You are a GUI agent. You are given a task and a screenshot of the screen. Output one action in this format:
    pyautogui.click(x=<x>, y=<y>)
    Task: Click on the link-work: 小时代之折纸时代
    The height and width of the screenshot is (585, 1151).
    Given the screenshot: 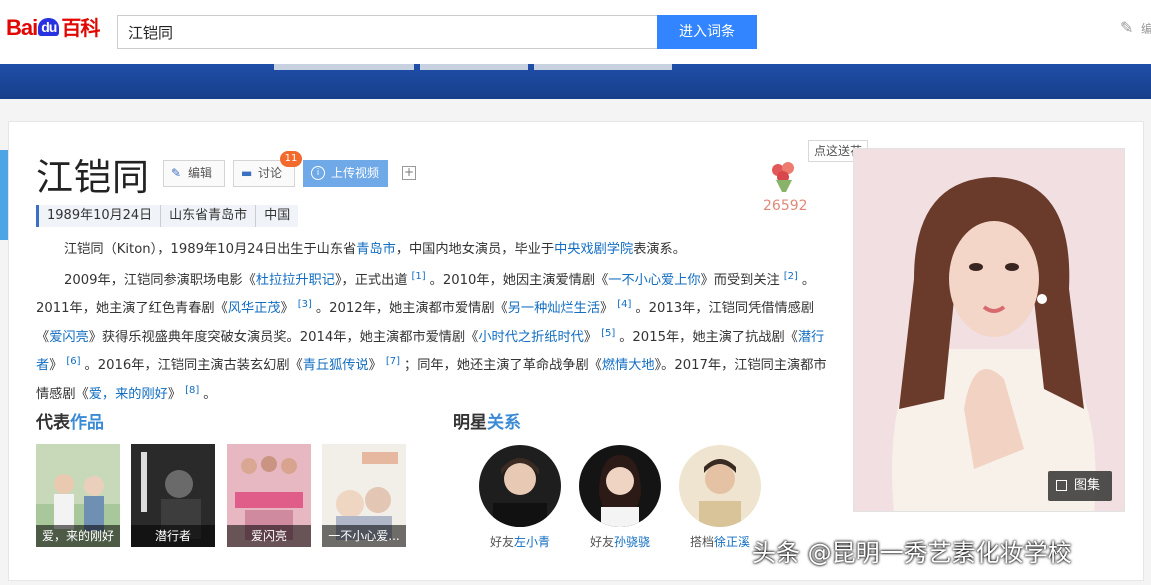 What is the action you would take?
    pyautogui.click(x=531, y=337)
    